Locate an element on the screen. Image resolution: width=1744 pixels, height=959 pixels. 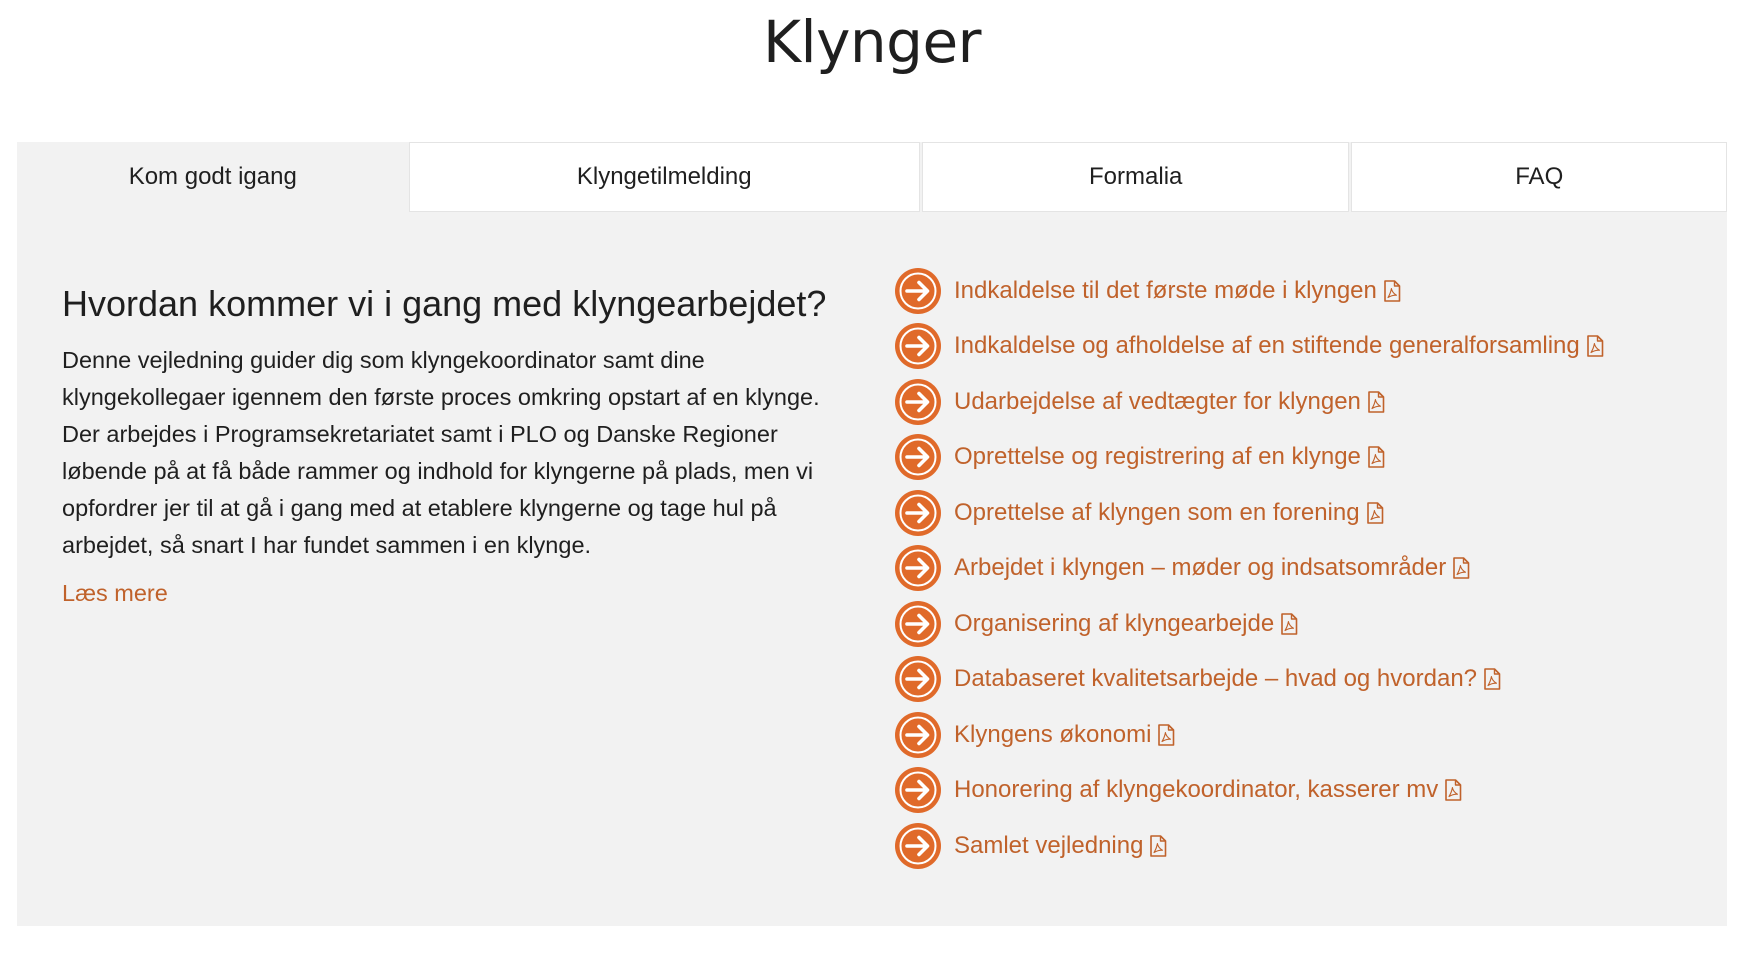
tab-formalia: Formalia is located at coordinates (1135, 177).